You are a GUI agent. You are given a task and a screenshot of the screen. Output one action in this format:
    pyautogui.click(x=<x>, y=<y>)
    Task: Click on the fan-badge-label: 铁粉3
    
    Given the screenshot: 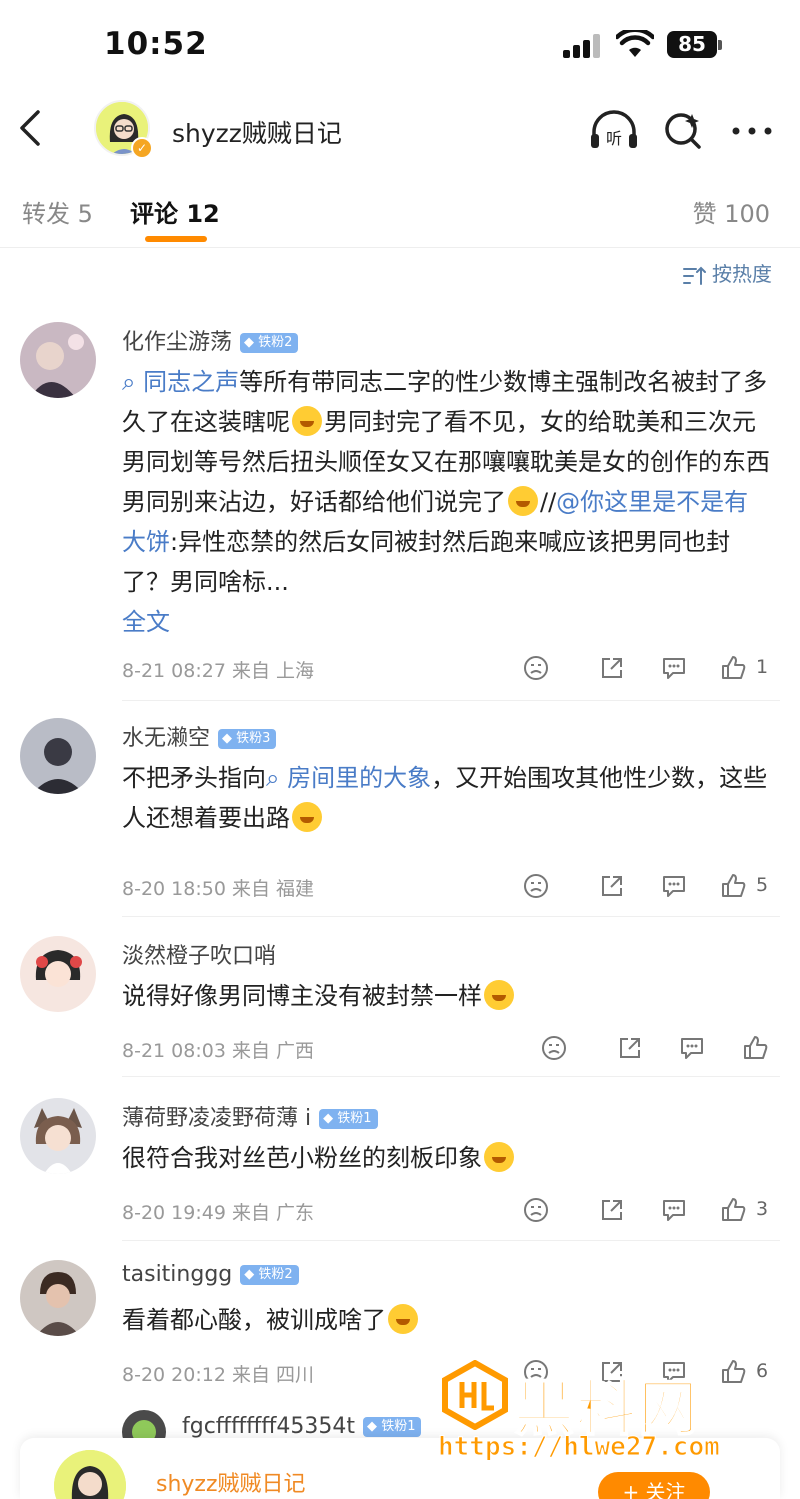 What is the action you would take?
    pyautogui.click(x=253, y=738)
    